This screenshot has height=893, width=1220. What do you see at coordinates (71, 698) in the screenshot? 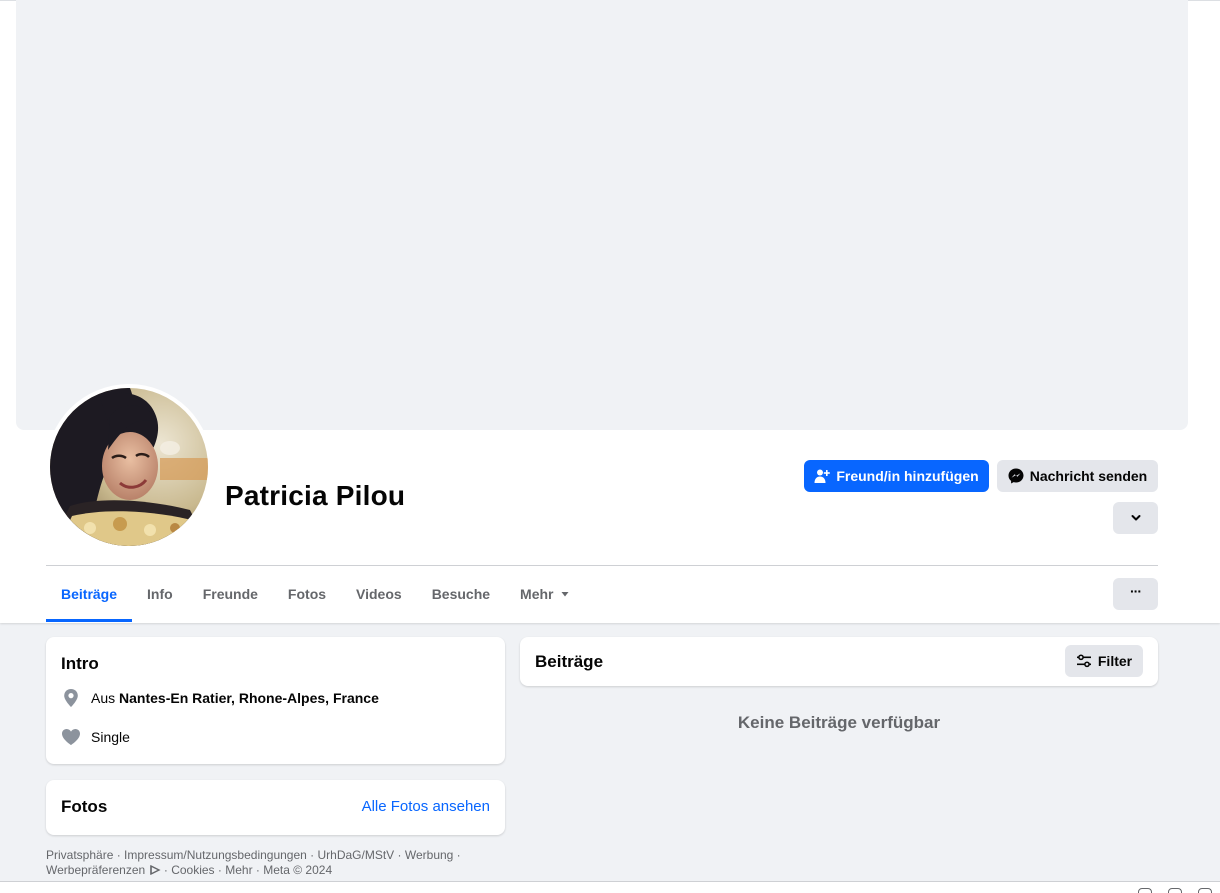
I see `map-pin-icon` at bounding box center [71, 698].